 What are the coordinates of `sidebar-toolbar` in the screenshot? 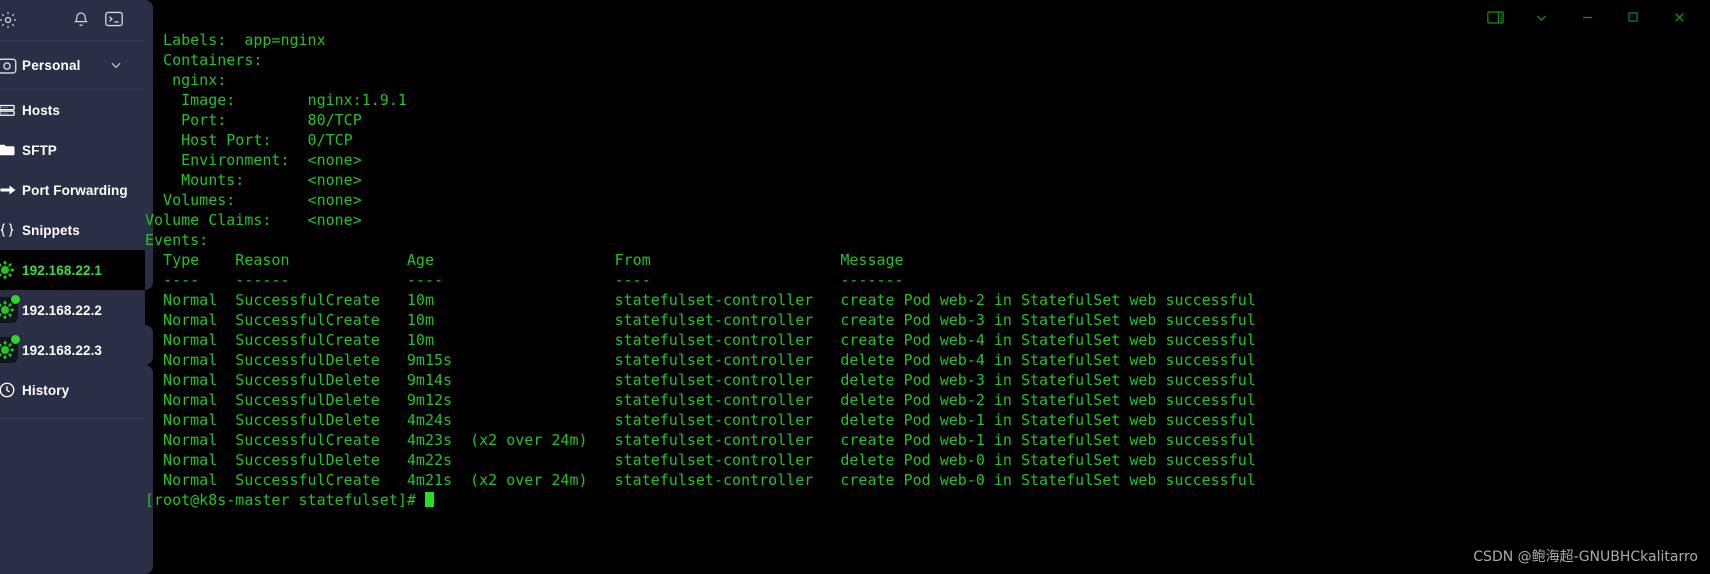 It's located at (72, 20).